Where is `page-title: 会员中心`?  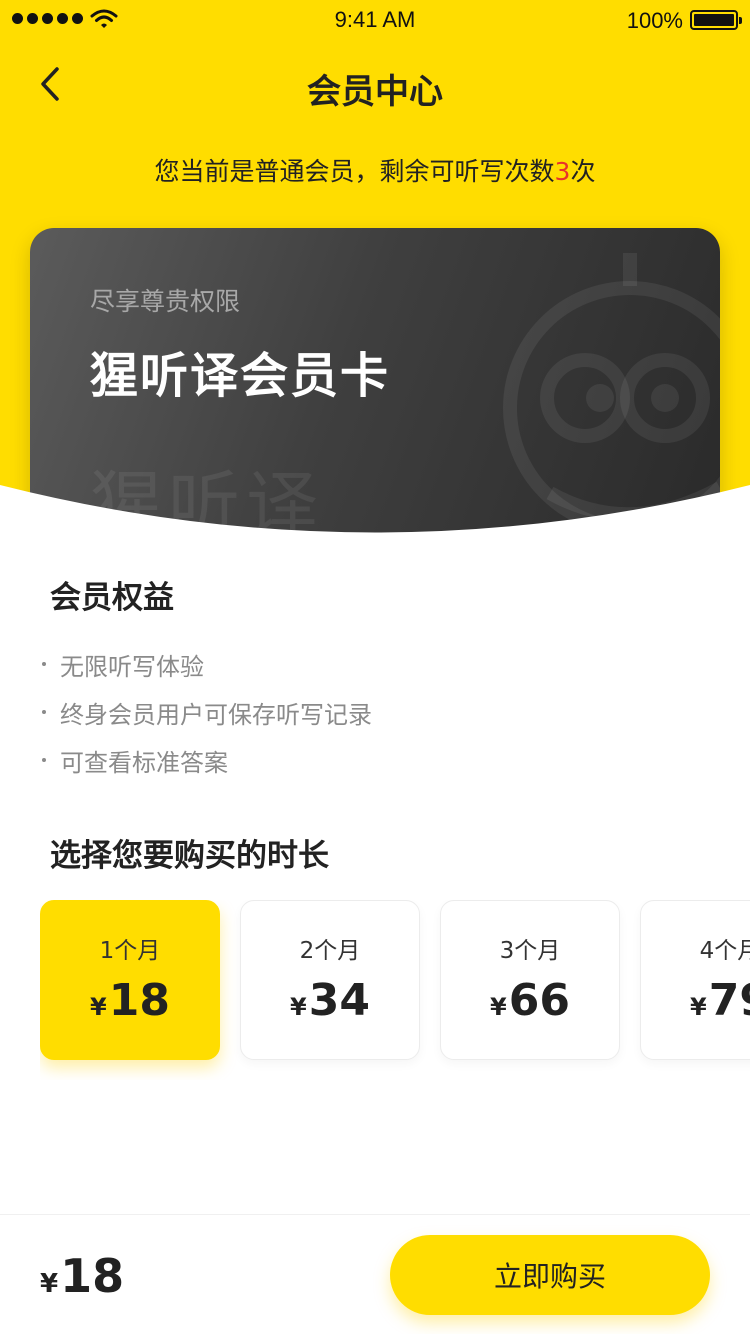
page-title: 会员中心 is located at coordinates (375, 92).